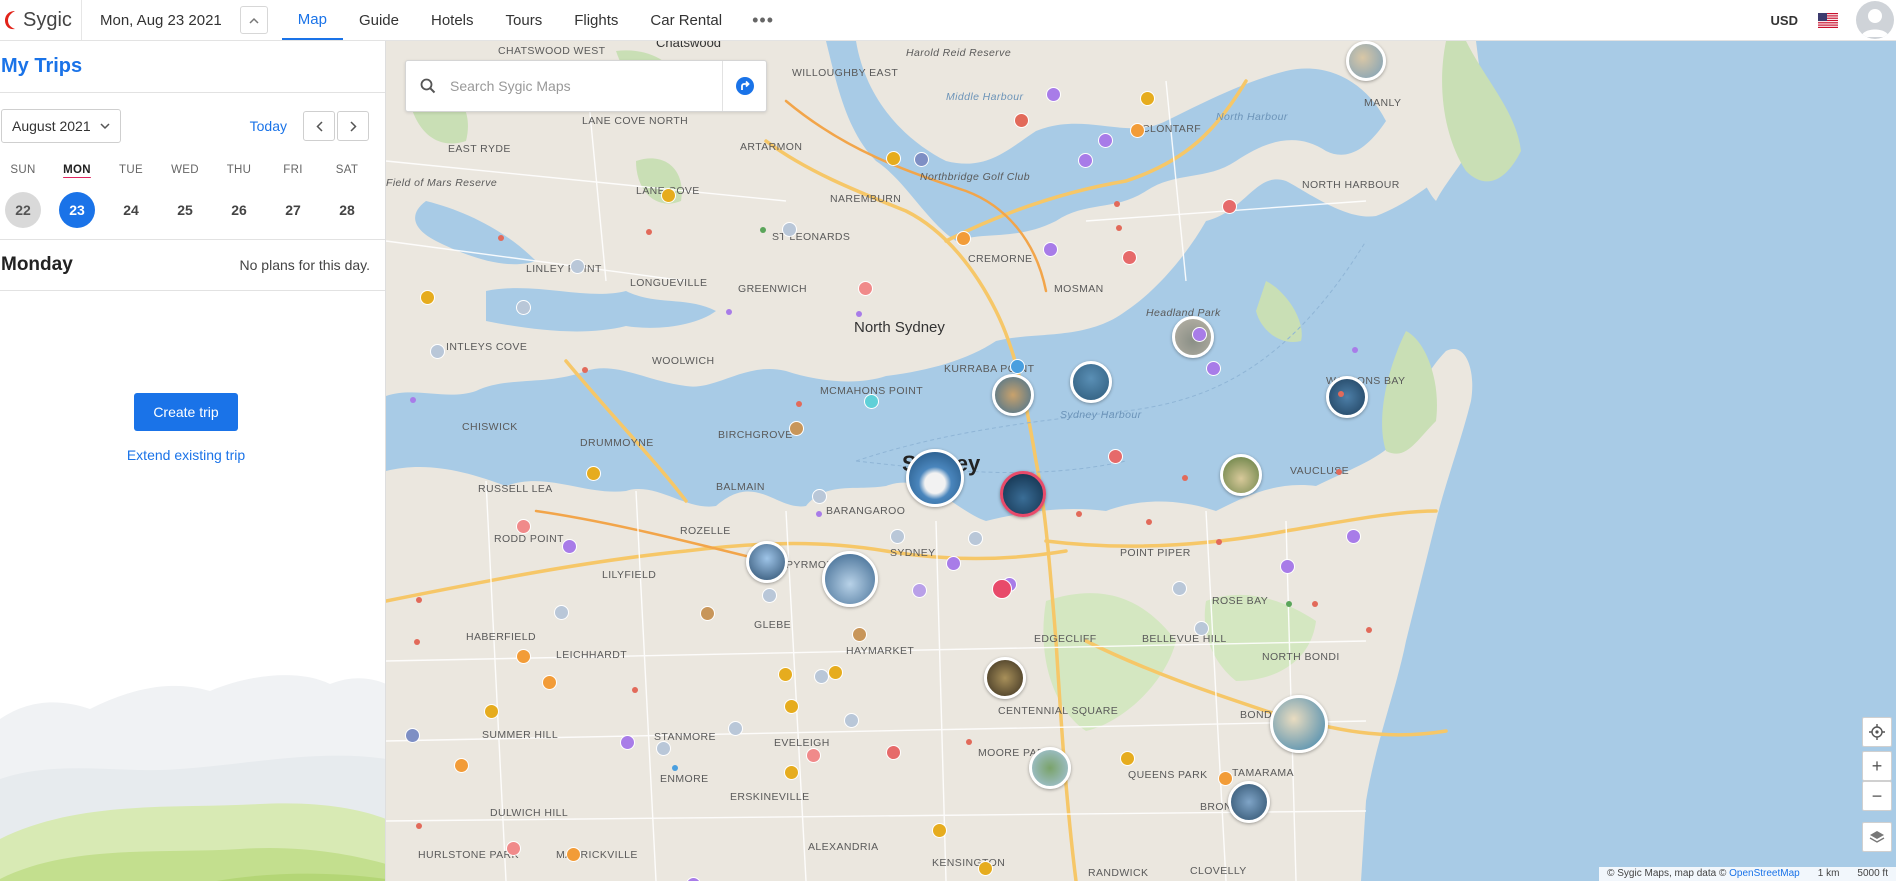 The height and width of the screenshot is (881, 1896). What do you see at coordinates (319, 126) in the screenshot?
I see `prev-week-button` at bounding box center [319, 126].